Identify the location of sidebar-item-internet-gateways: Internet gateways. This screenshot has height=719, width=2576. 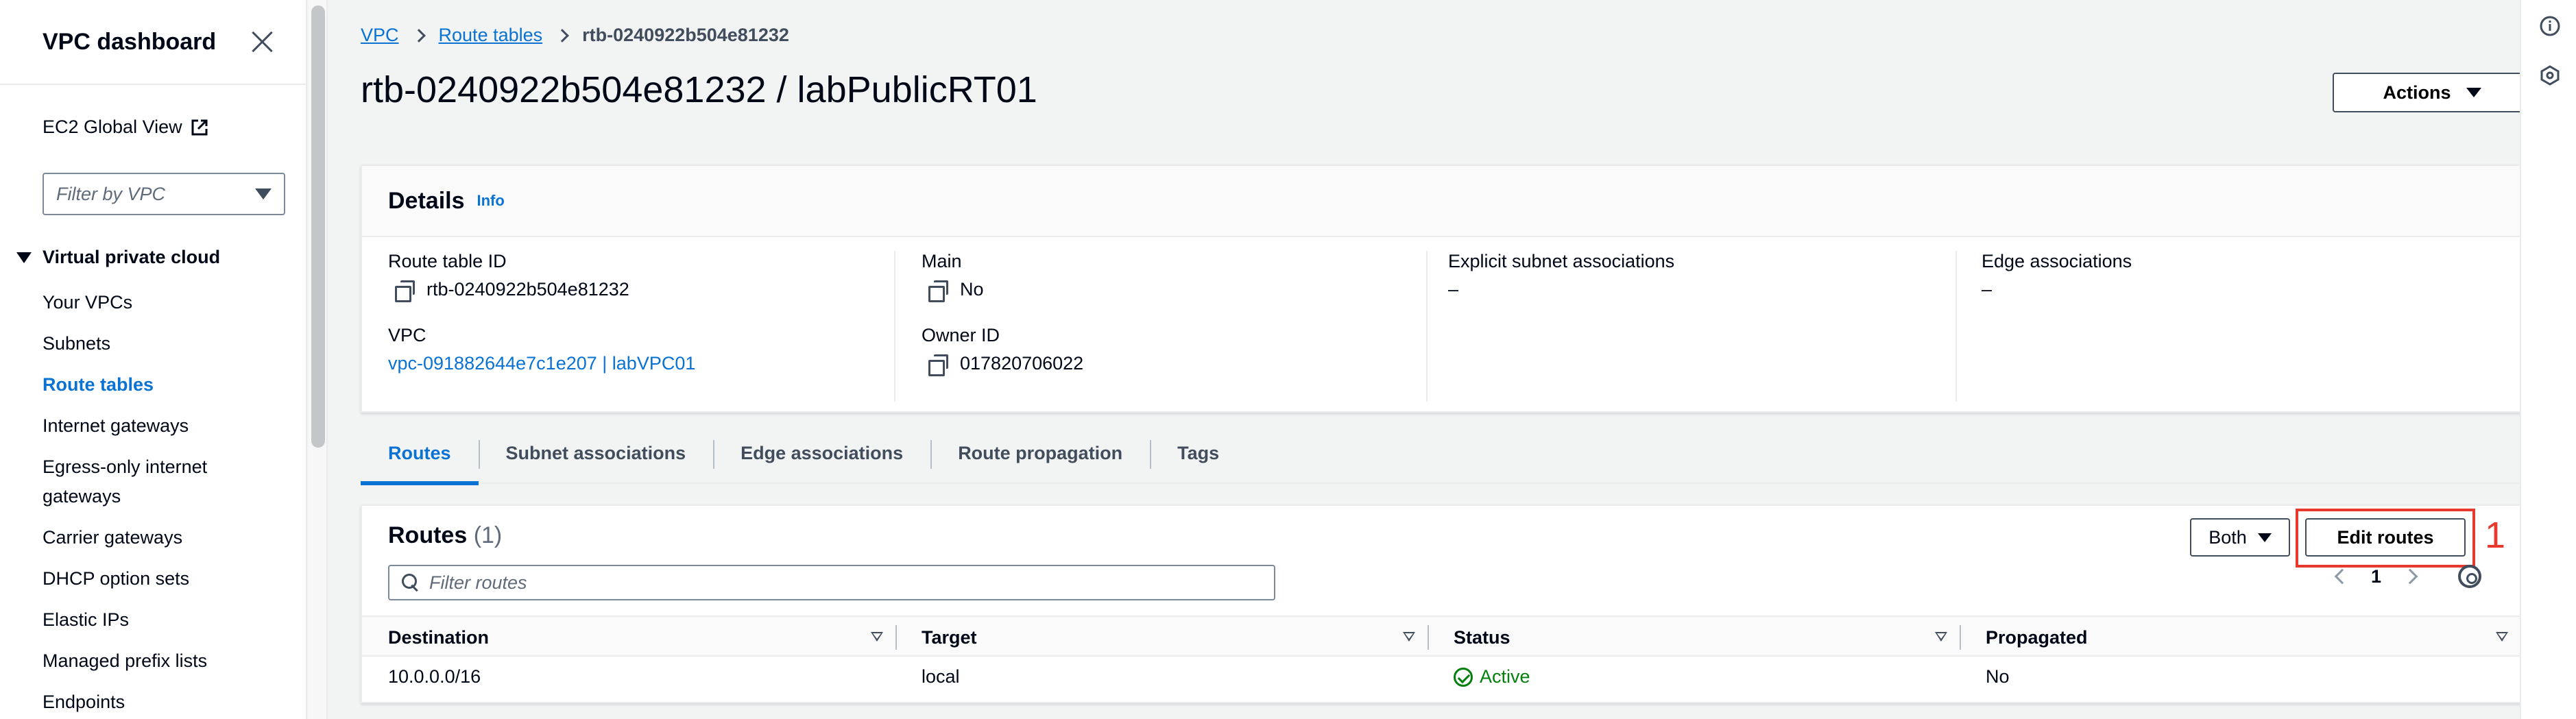
(142, 426).